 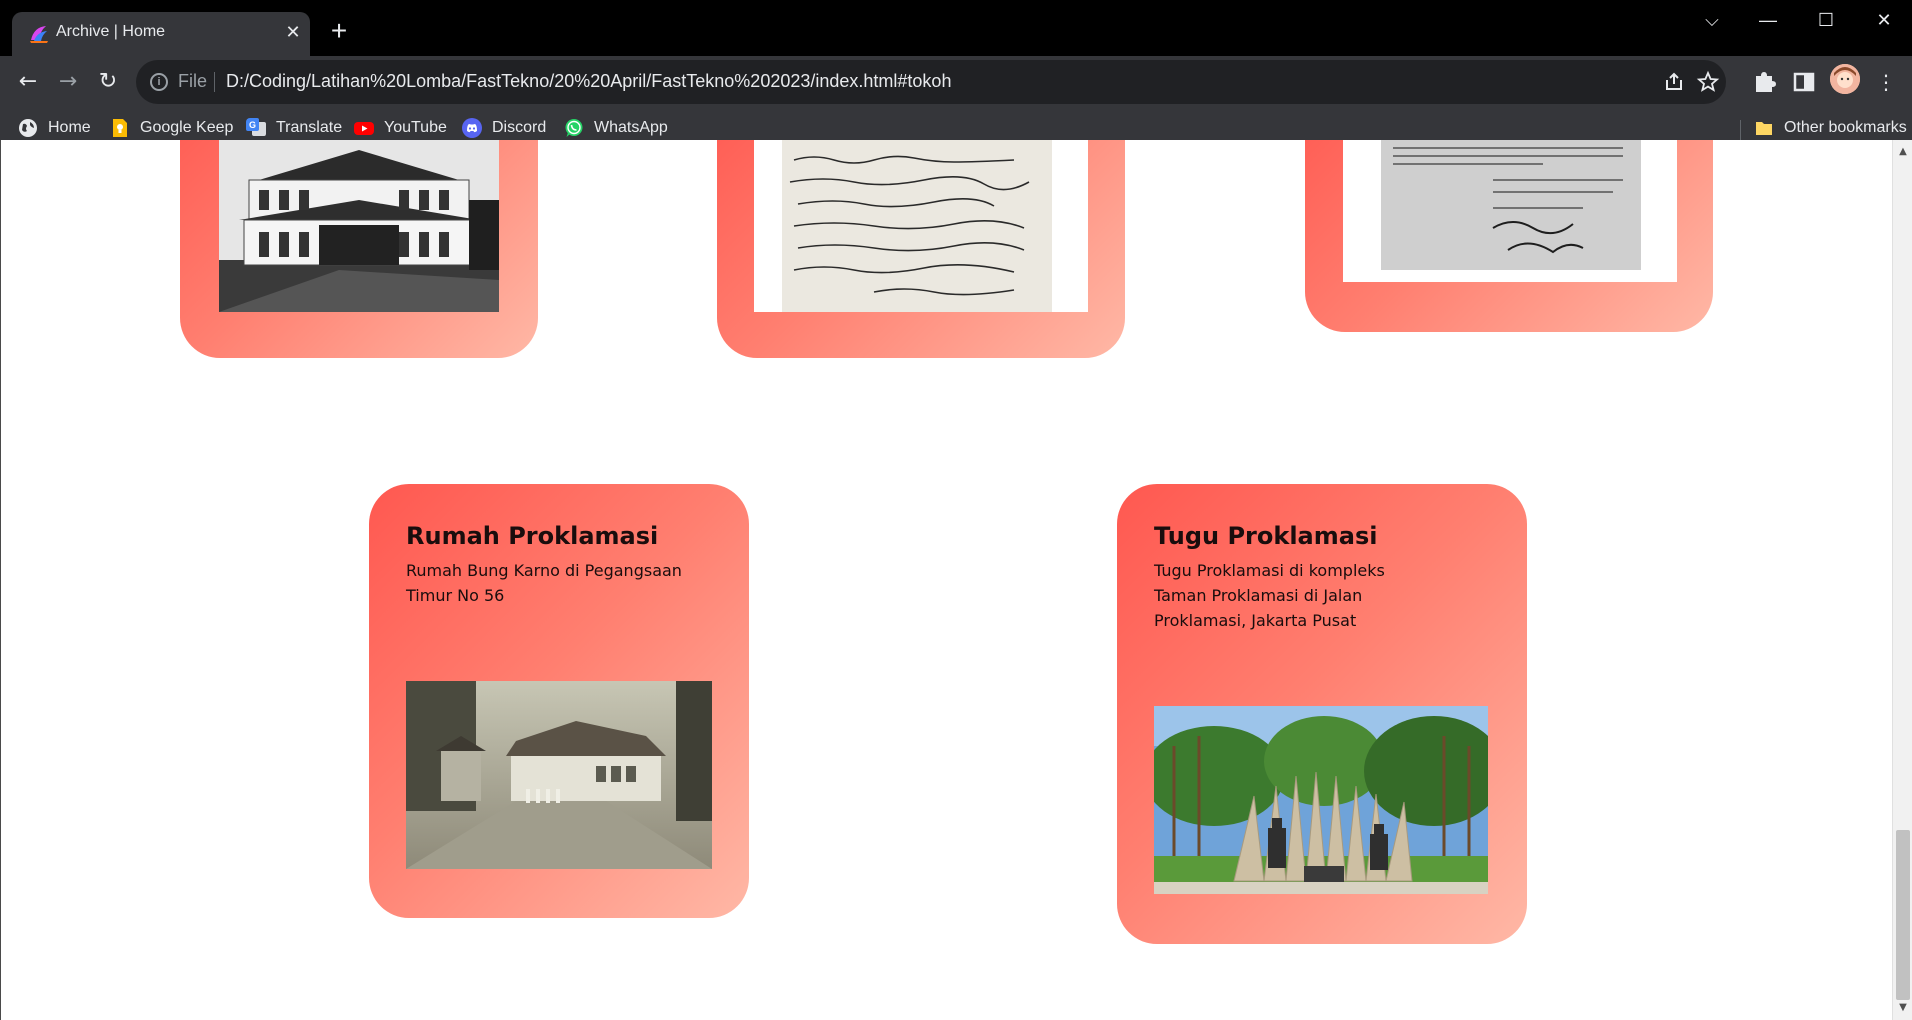 What do you see at coordinates (1740, 130) in the screenshot?
I see `bookmarks-separator` at bounding box center [1740, 130].